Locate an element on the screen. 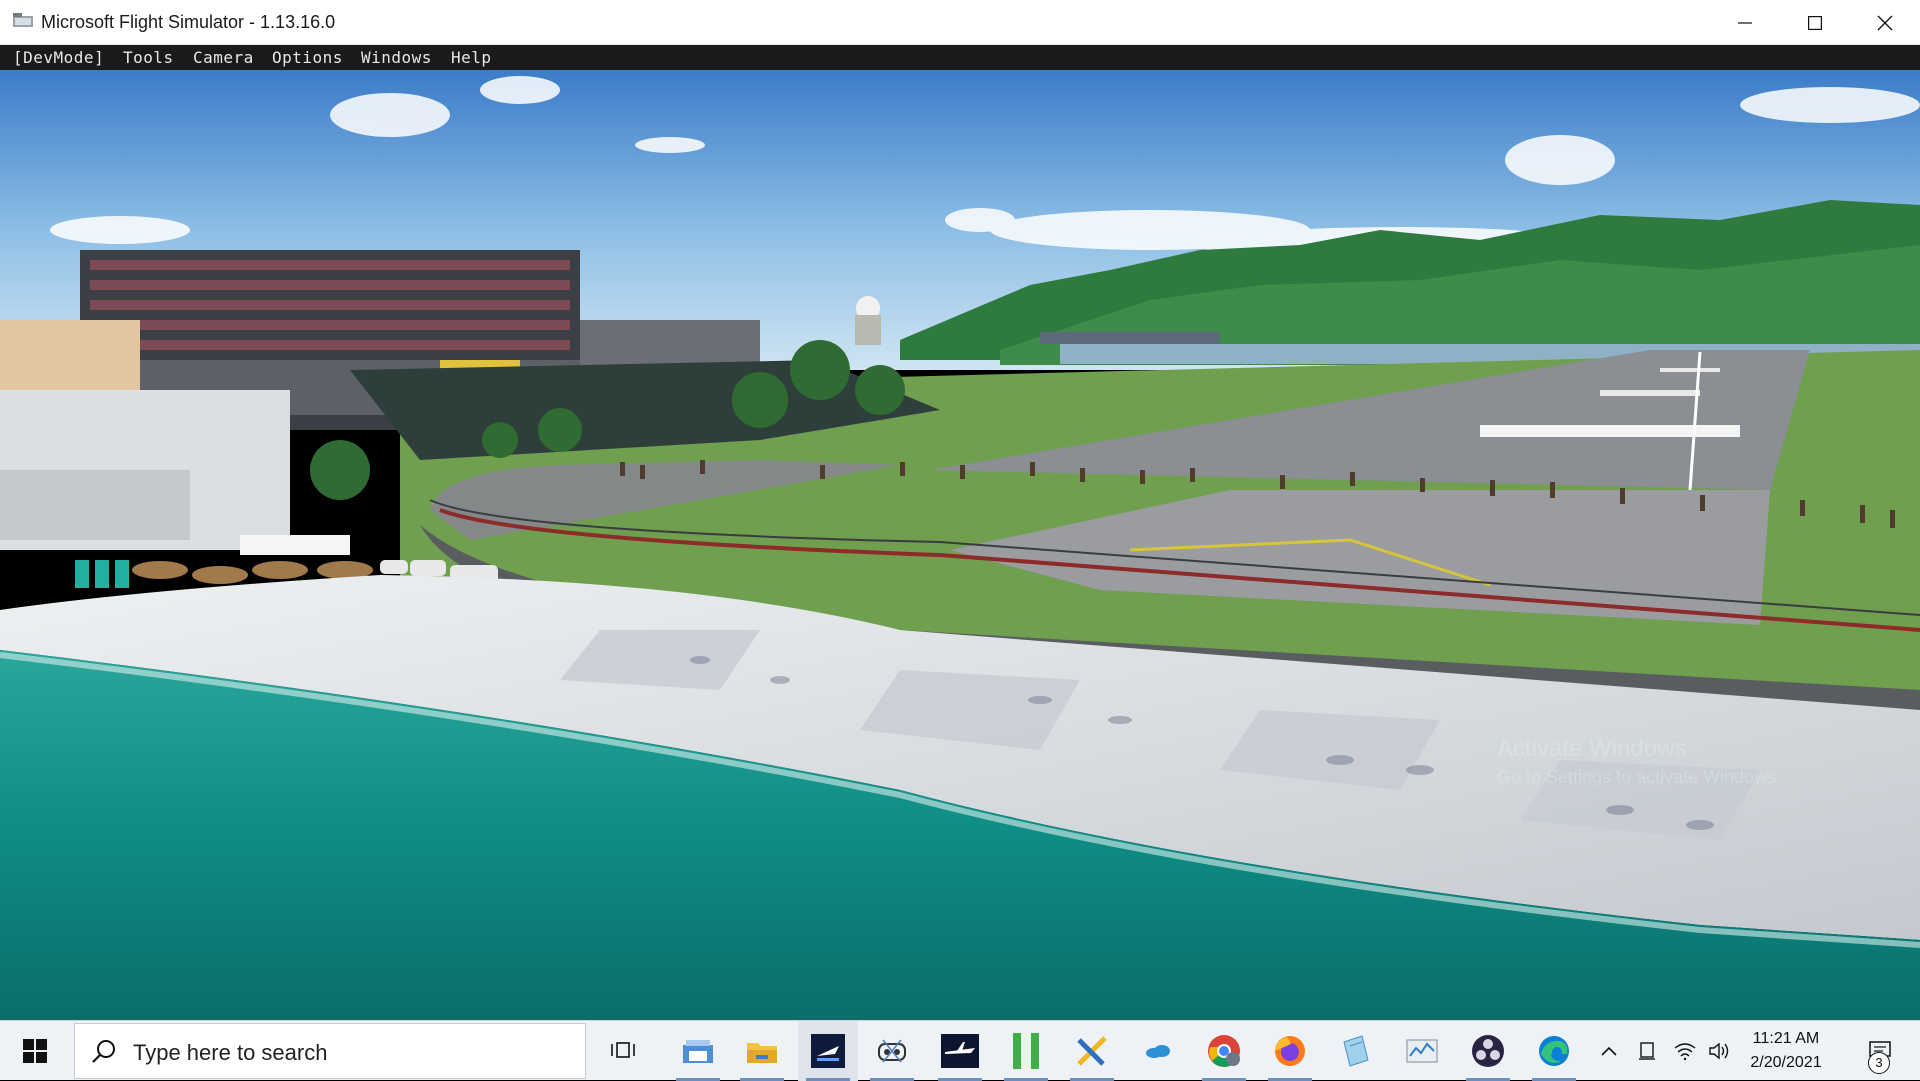 Image resolution: width=1920 pixels, height=1081 pixels. tools-app-icon is located at coordinates (1092, 1051).